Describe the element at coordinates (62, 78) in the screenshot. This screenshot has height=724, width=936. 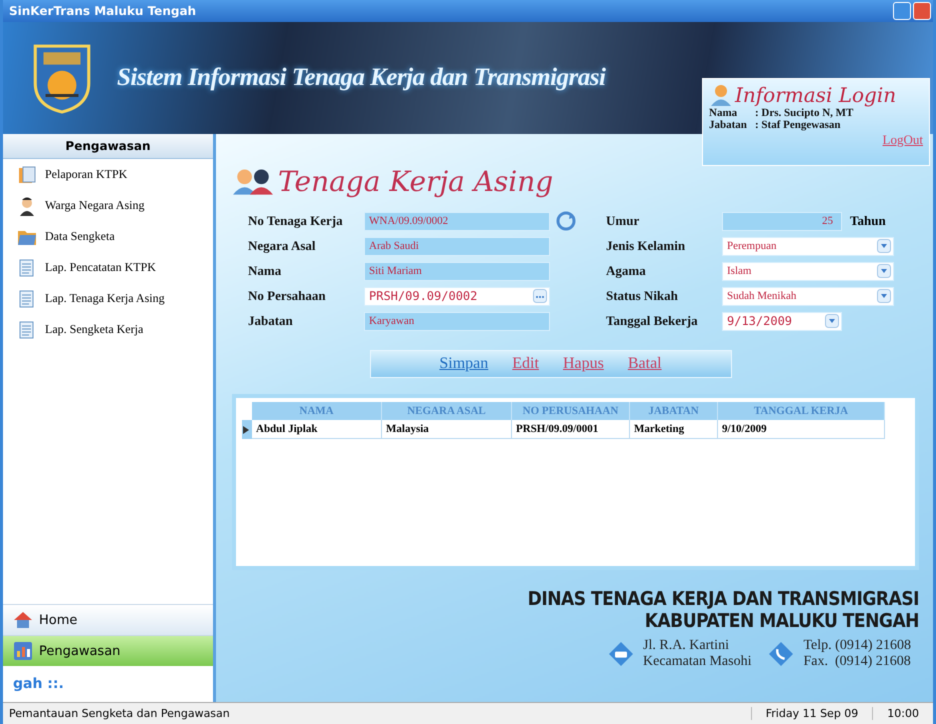
I see `emblem-icon` at that location.